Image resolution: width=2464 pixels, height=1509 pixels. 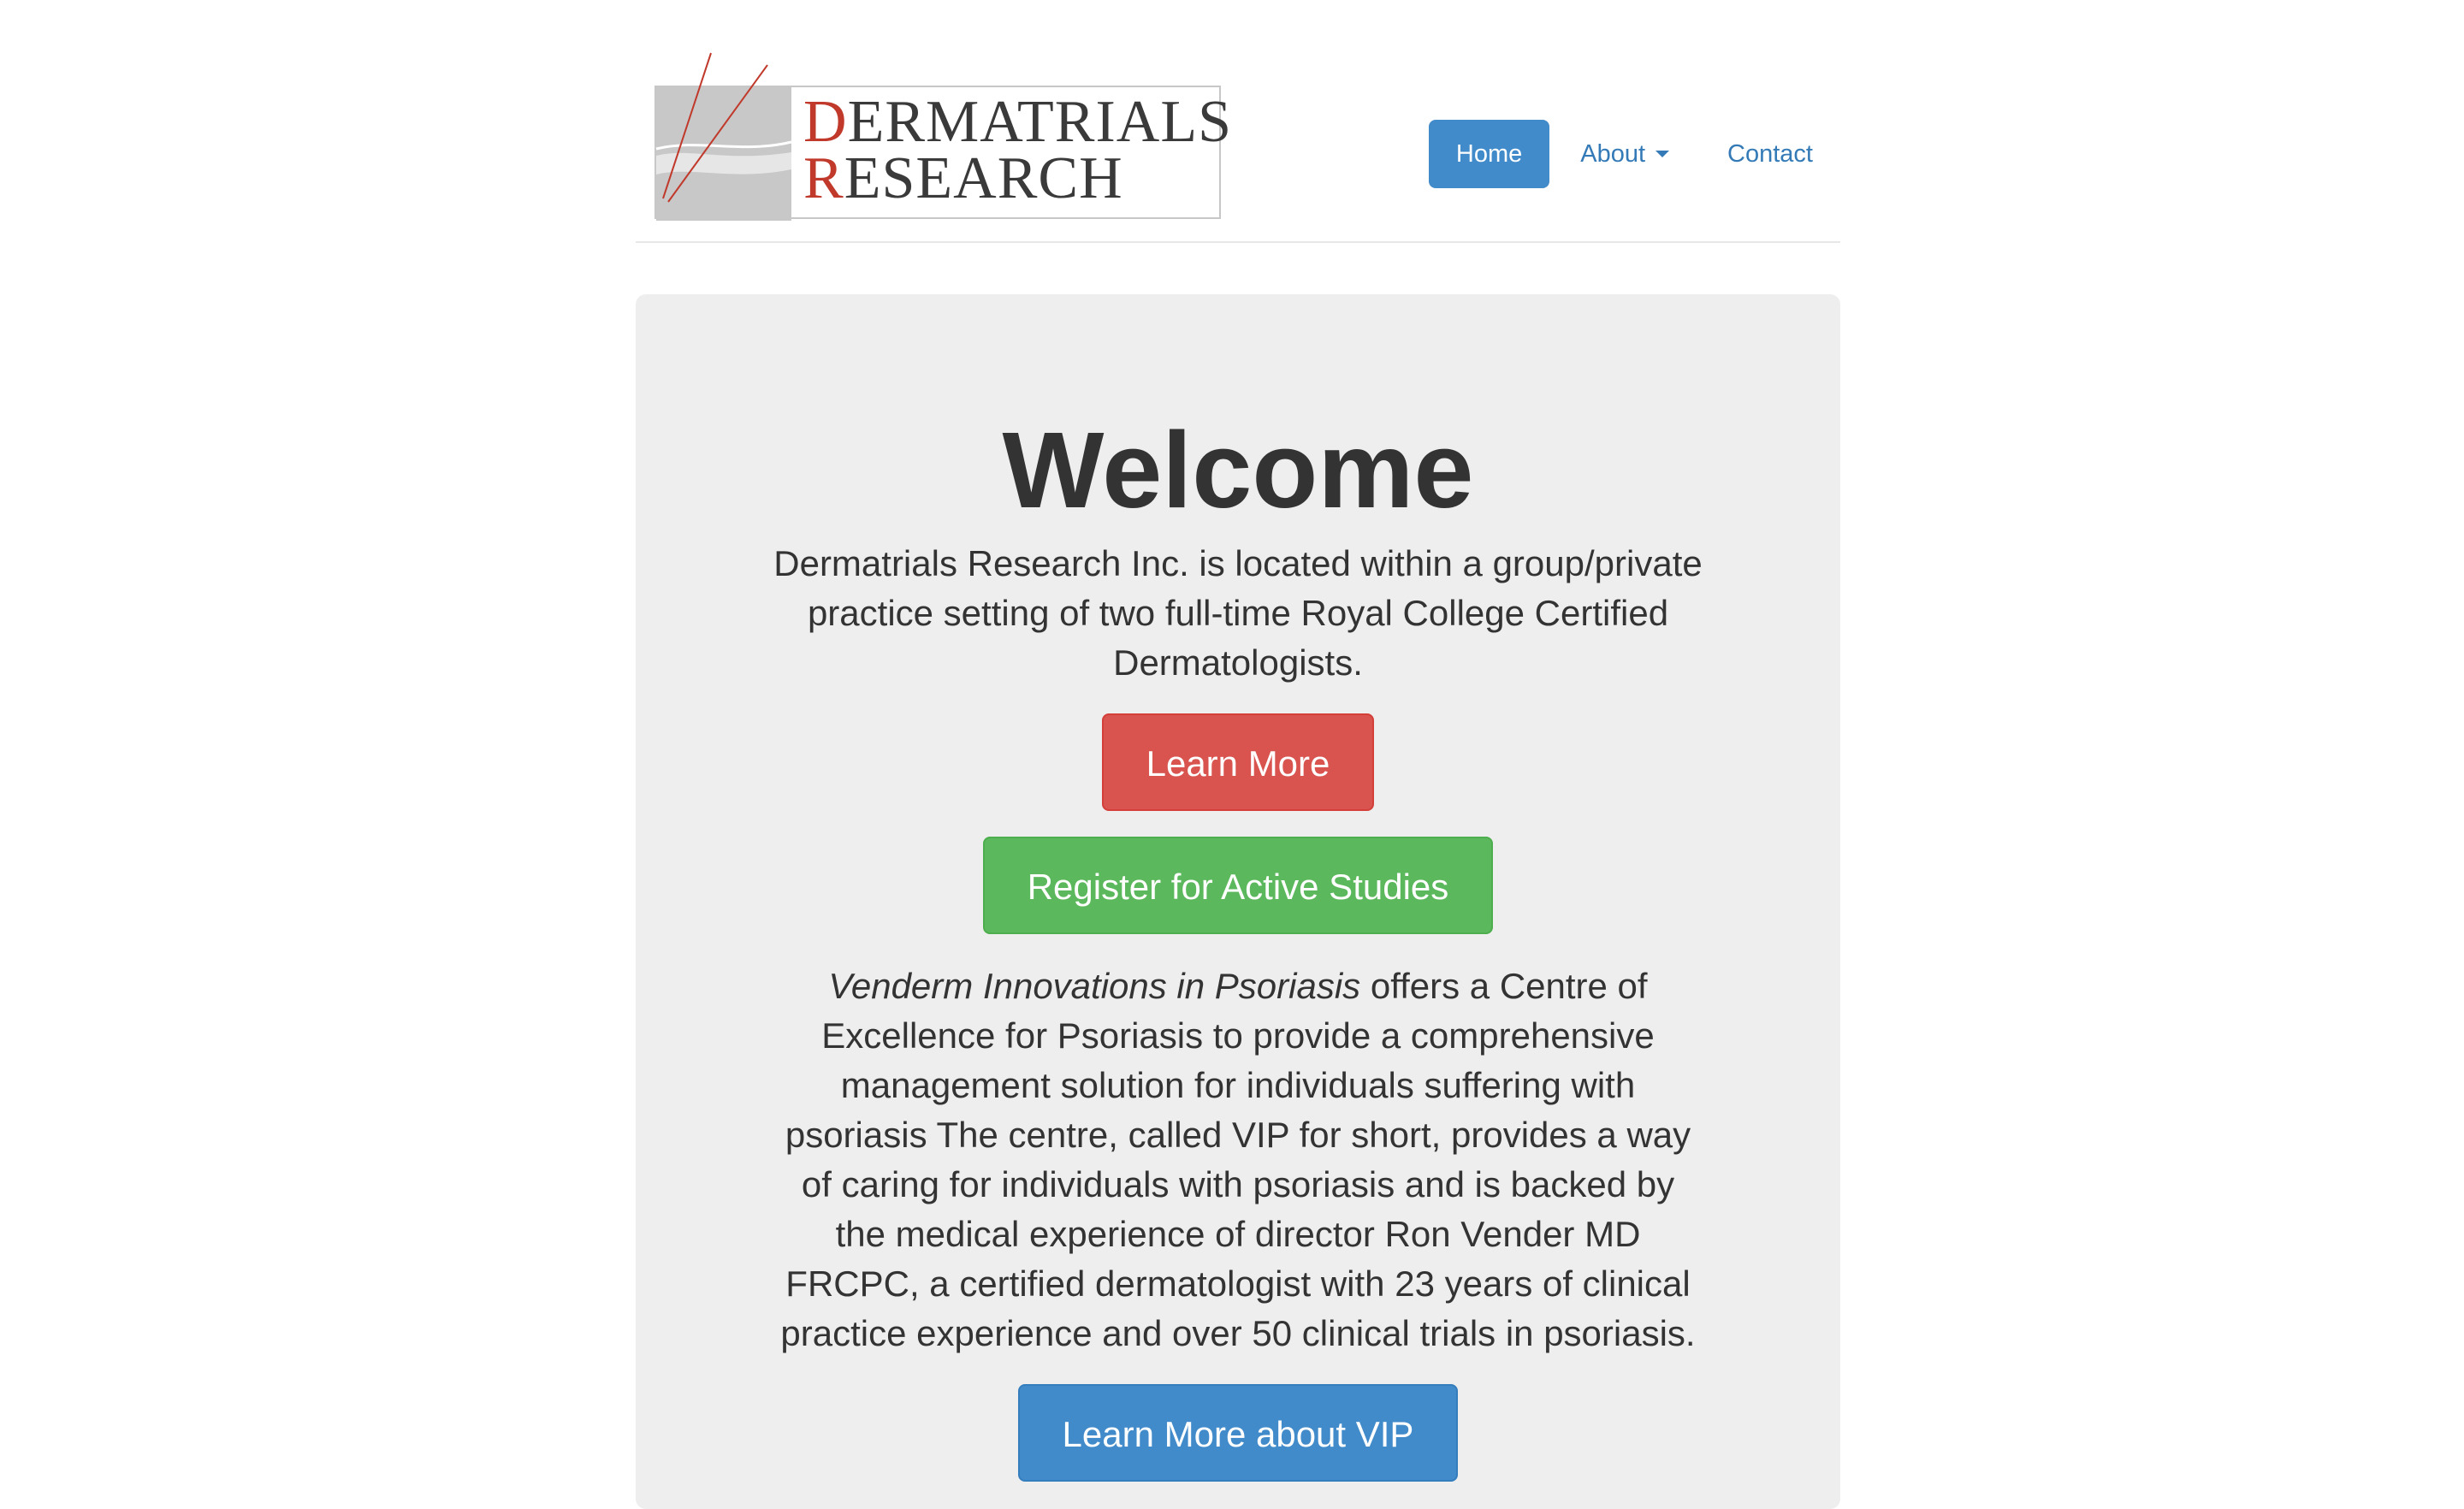 I want to click on learn-more-vip-button: Learn More about VIP, so click(x=1238, y=1433).